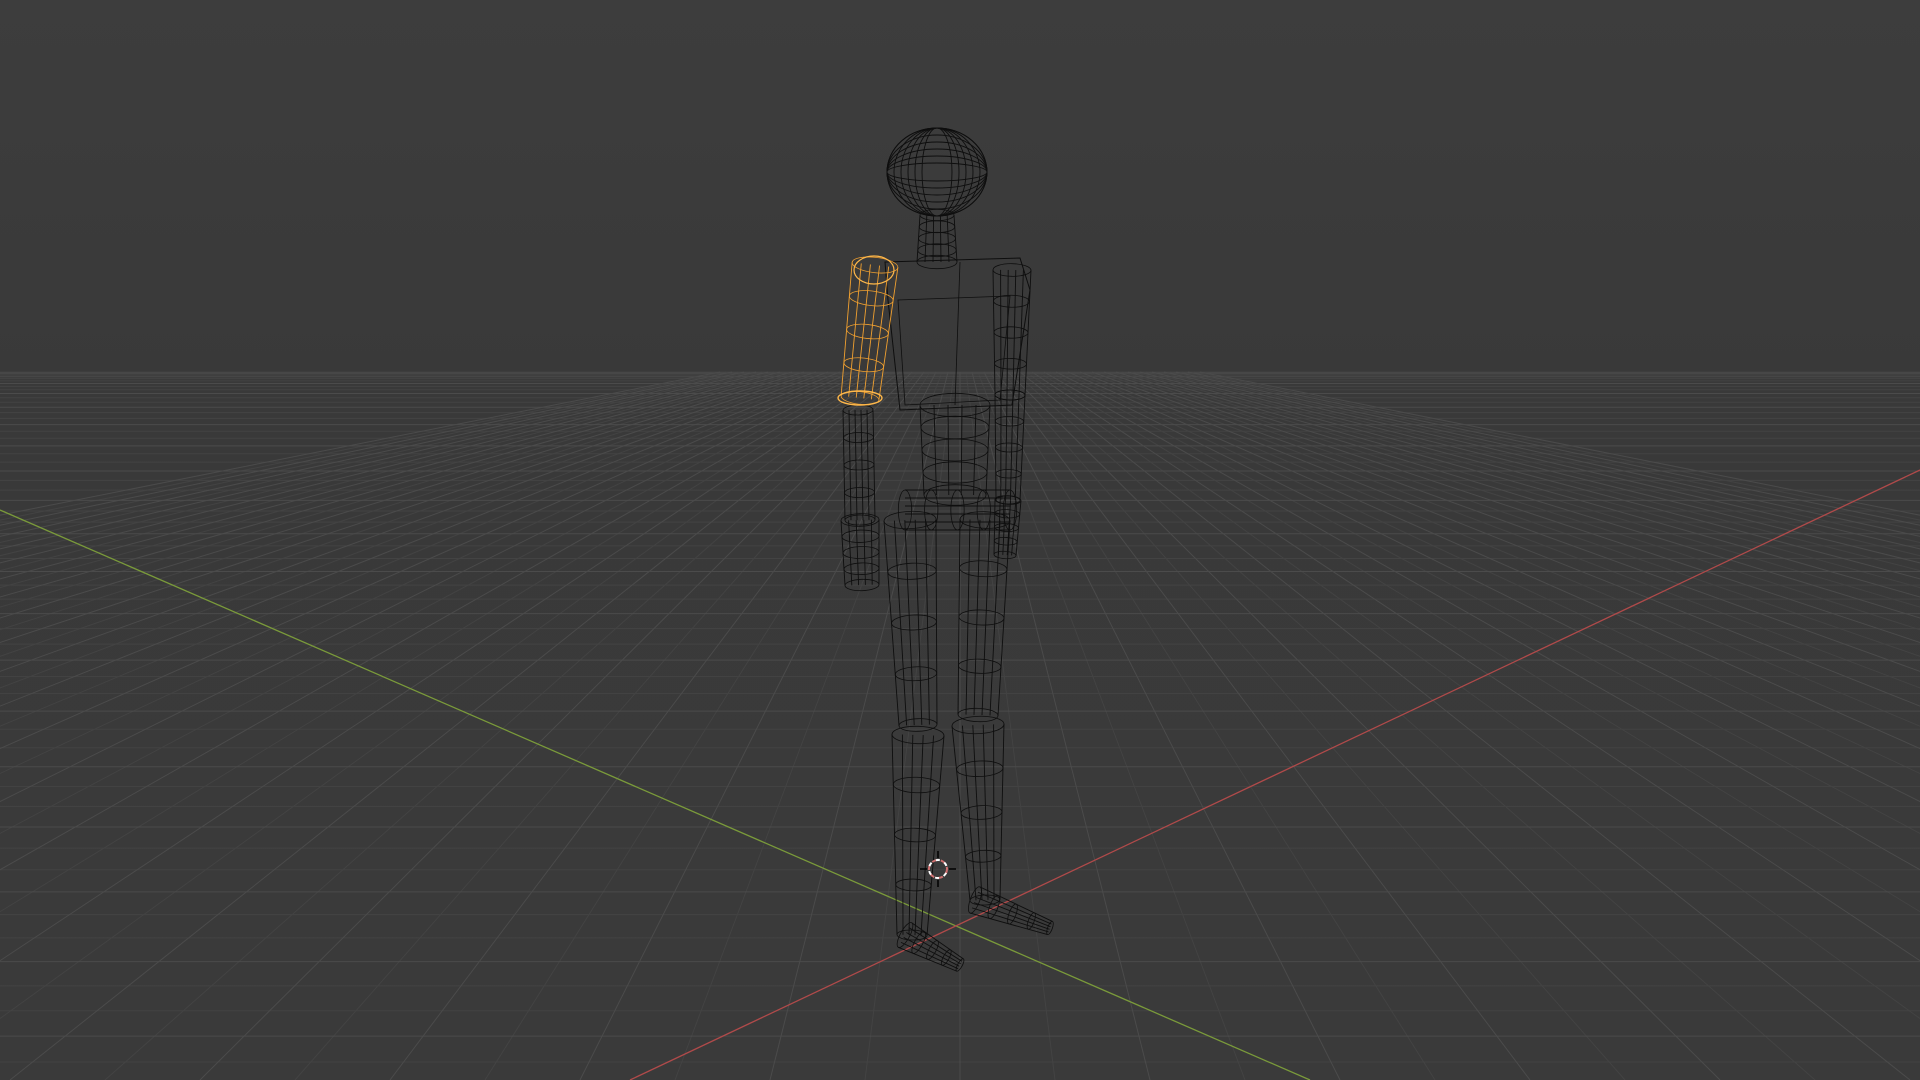 The image size is (1920, 1080). I want to click on mannequin-body-wireframe, so click(947, 549).